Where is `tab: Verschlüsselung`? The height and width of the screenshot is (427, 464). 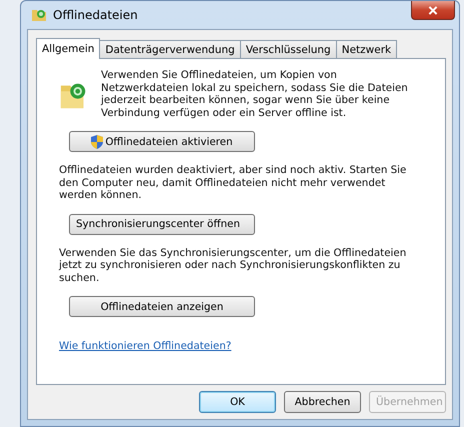
tab: Verschlüsselung is located at coordinates (288, 49).